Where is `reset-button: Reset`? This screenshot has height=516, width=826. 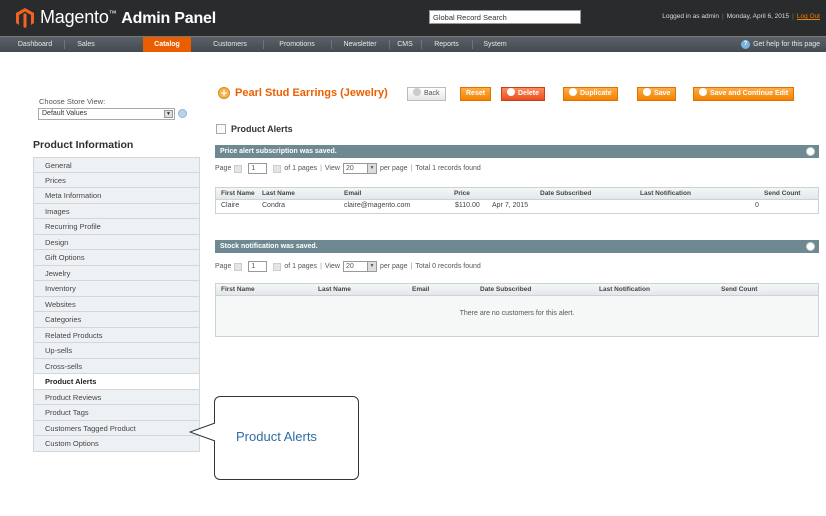 reset-button: Reset is located at coordinates (476, 94).